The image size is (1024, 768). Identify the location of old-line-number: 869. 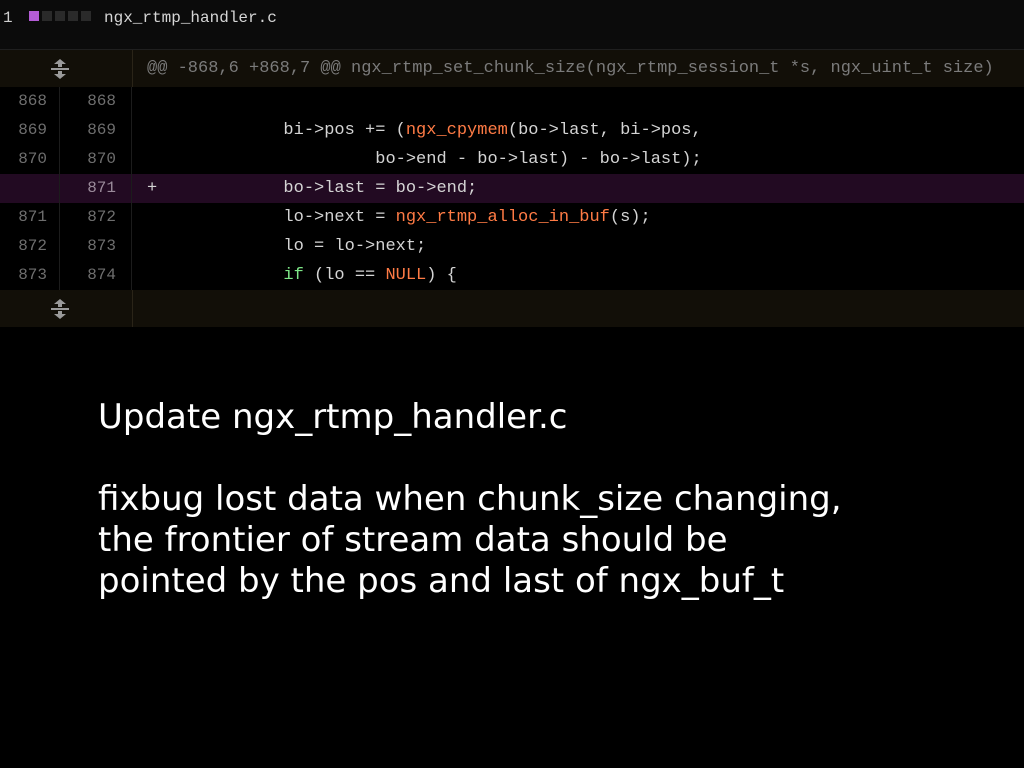
(30, 130).